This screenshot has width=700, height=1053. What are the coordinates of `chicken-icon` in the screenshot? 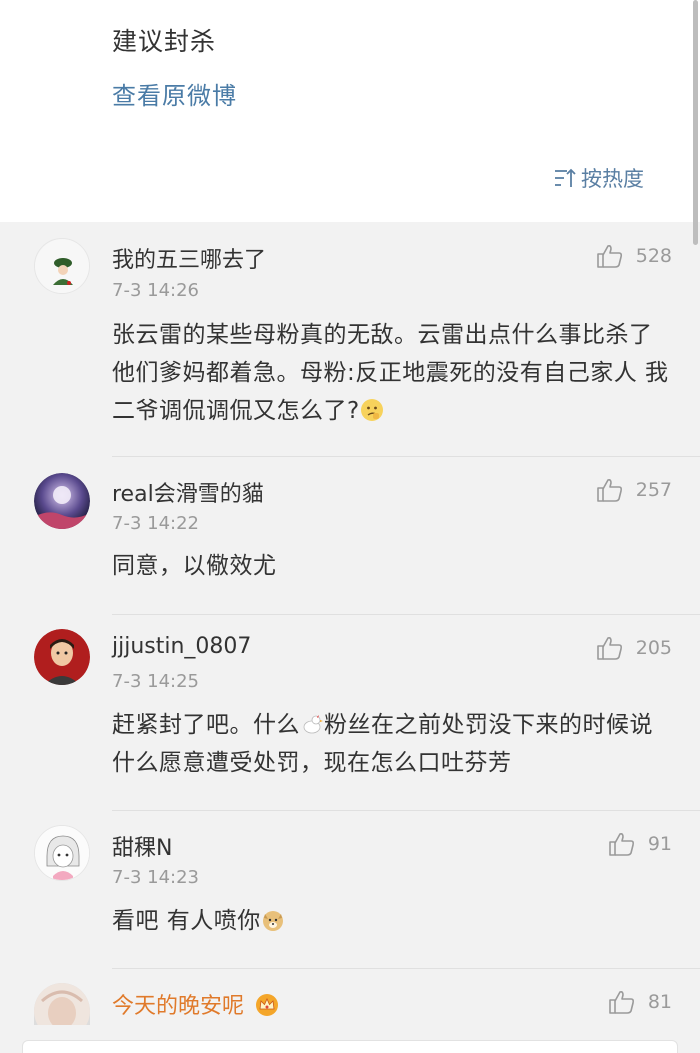 It's located at (313, 724).